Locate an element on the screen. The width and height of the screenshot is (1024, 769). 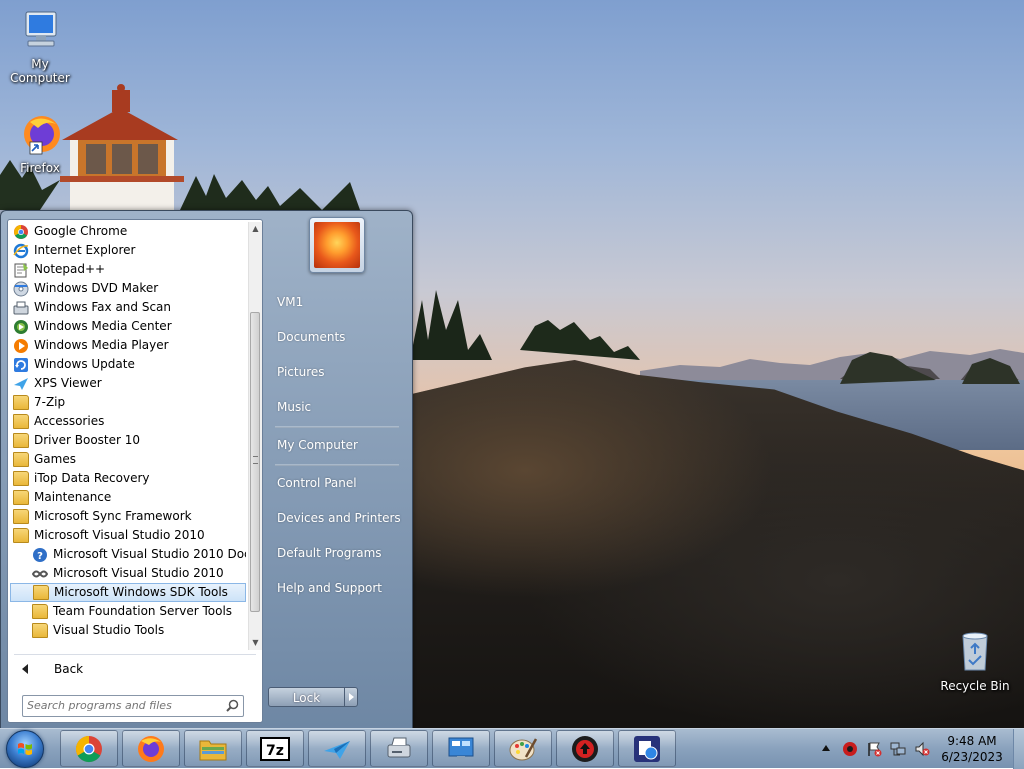
taskbar-7zip: 7z is located at coordinates (275, 748).